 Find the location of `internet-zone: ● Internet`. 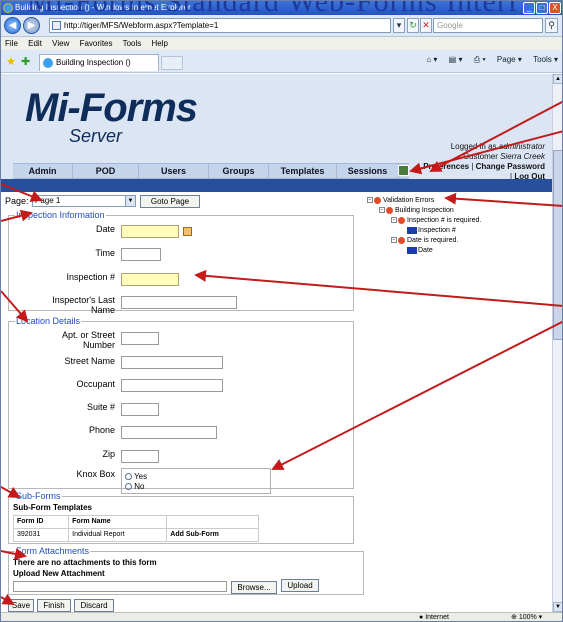

internet-zone: ● Internet is located at coordinates (434, 617).